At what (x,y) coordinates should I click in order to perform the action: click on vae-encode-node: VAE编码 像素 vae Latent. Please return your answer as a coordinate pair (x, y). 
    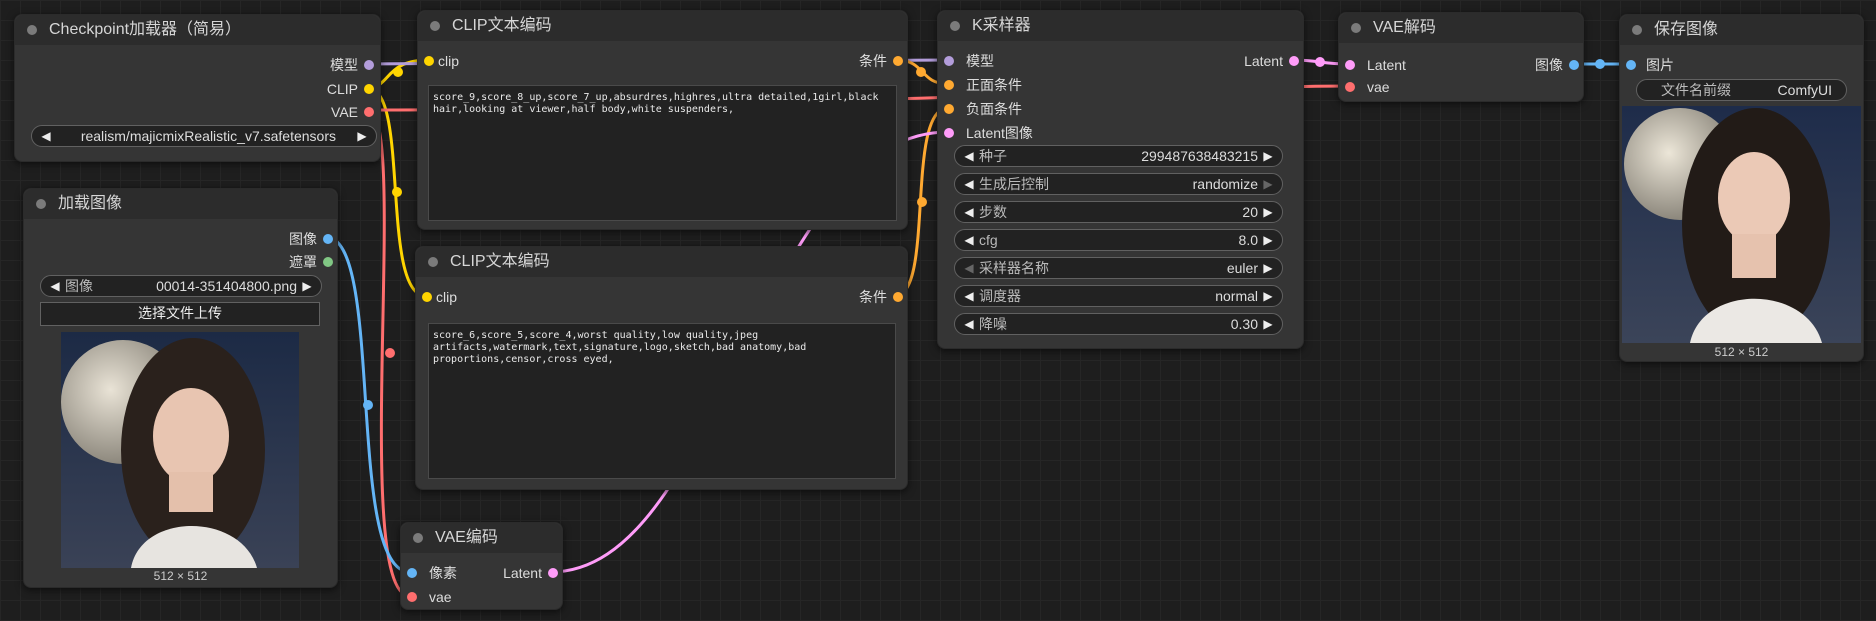
    Looking at the image, I should click on (481, 566).